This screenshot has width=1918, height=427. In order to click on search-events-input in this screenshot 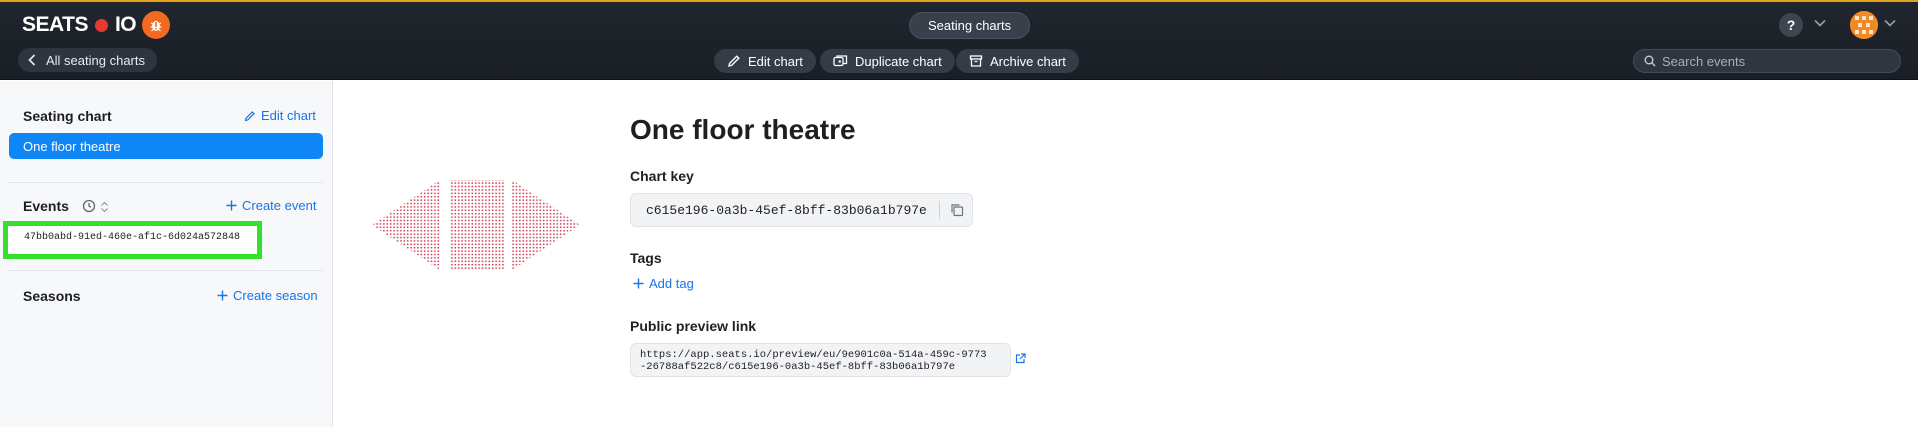, I will do `click(1772, 61)`.